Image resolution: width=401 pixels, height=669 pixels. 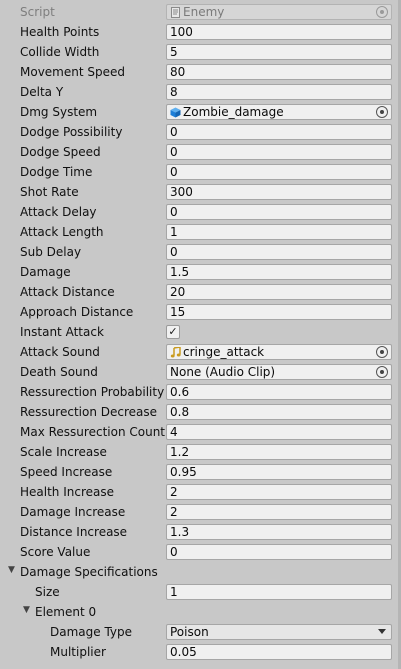 I want to click on attack-length-input: 1, so click(x=279, y=232).